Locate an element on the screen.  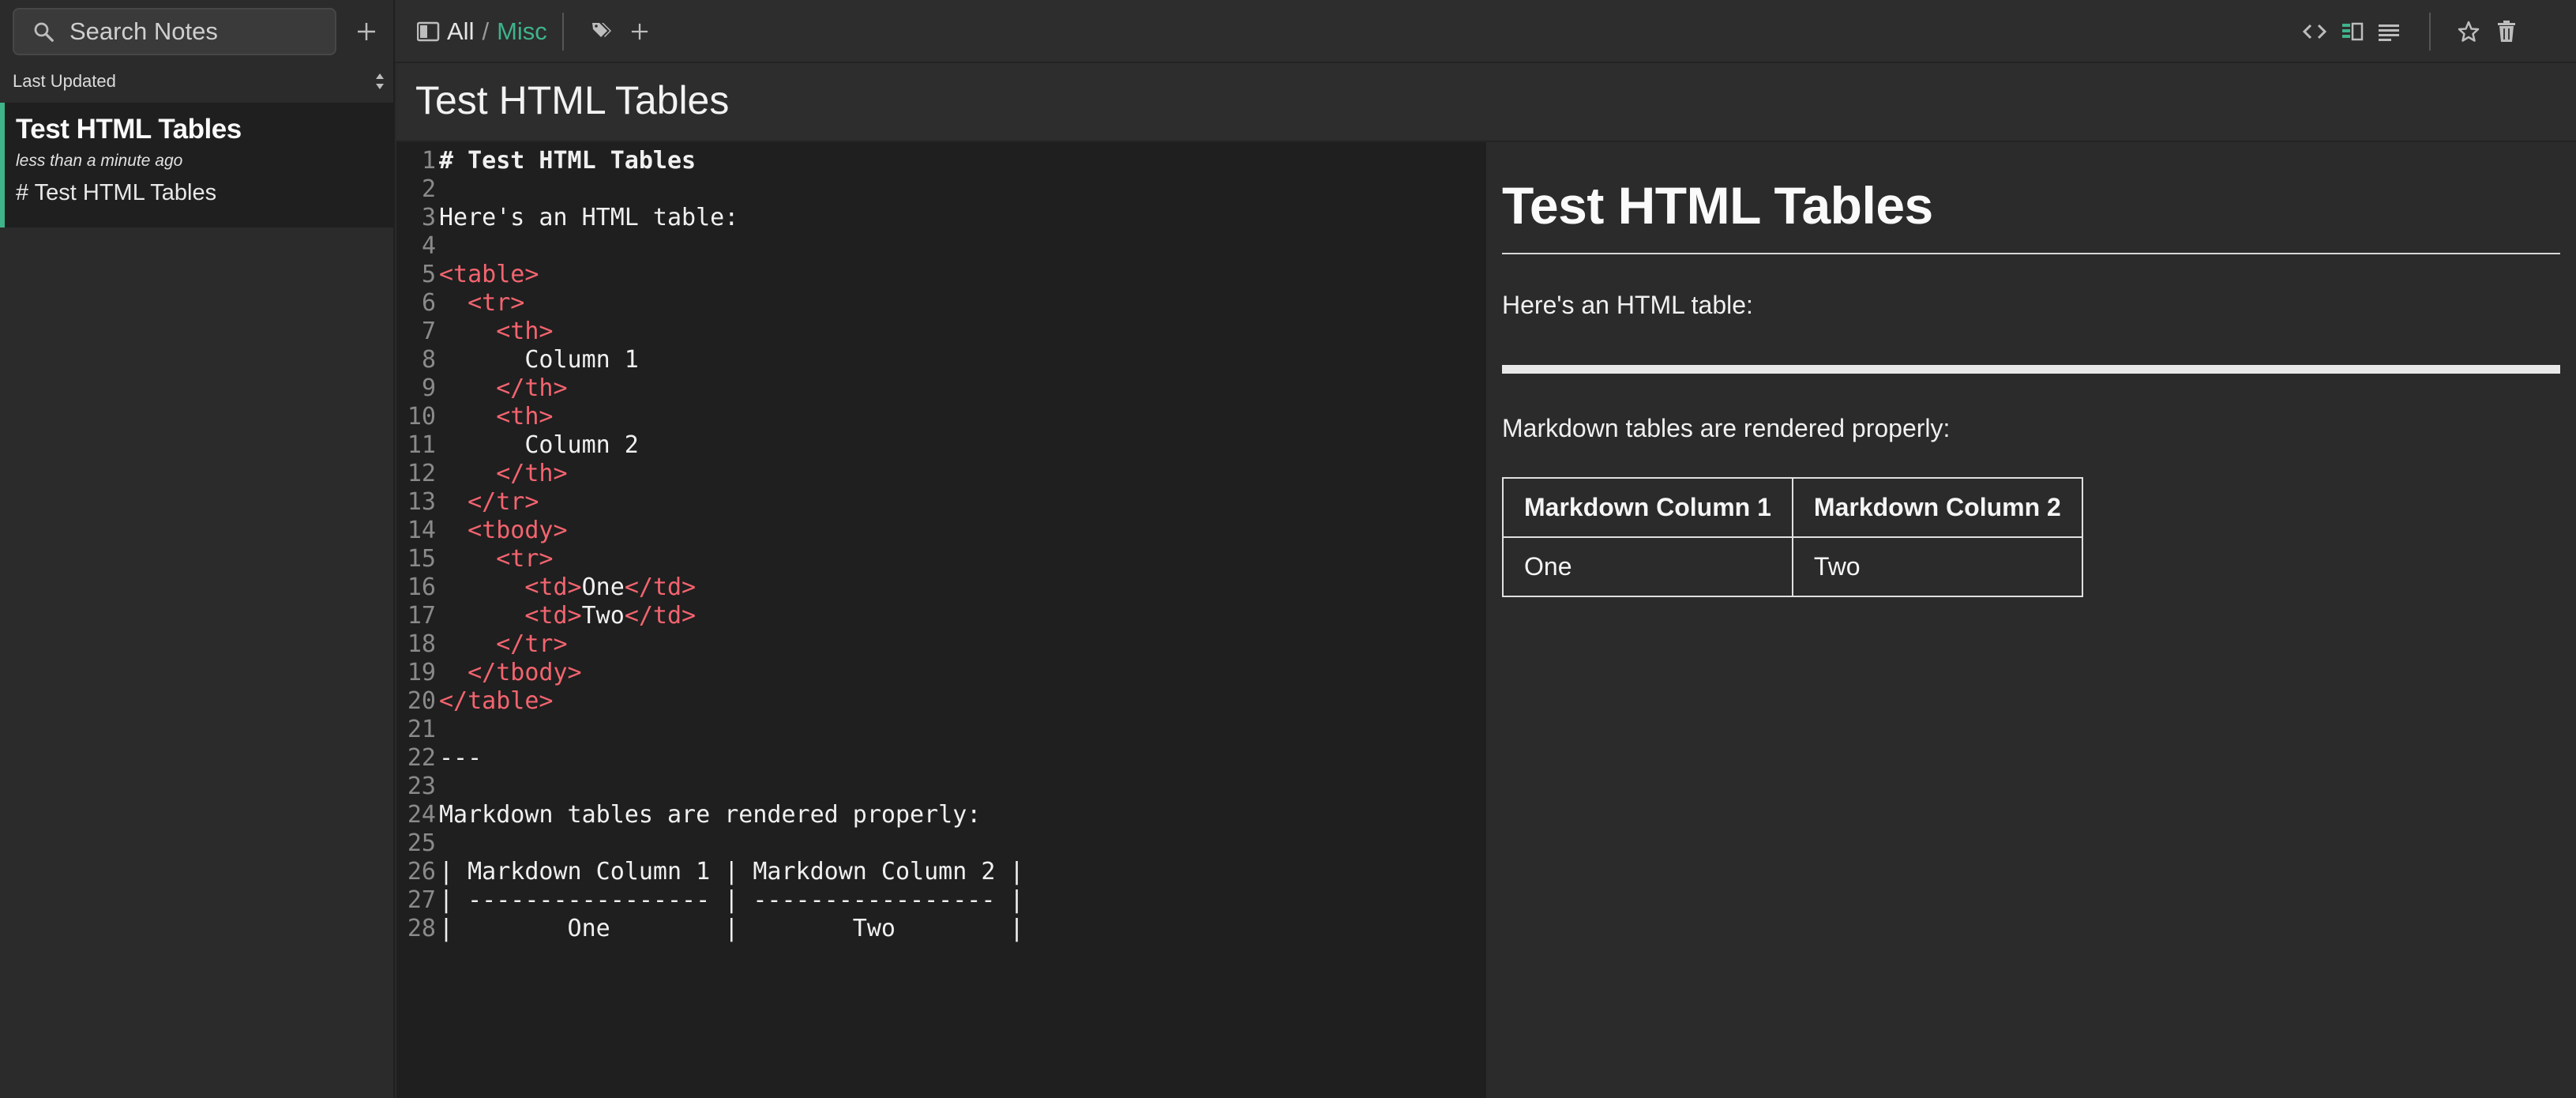
split-view-icon is located at coordinates (2352, 31).